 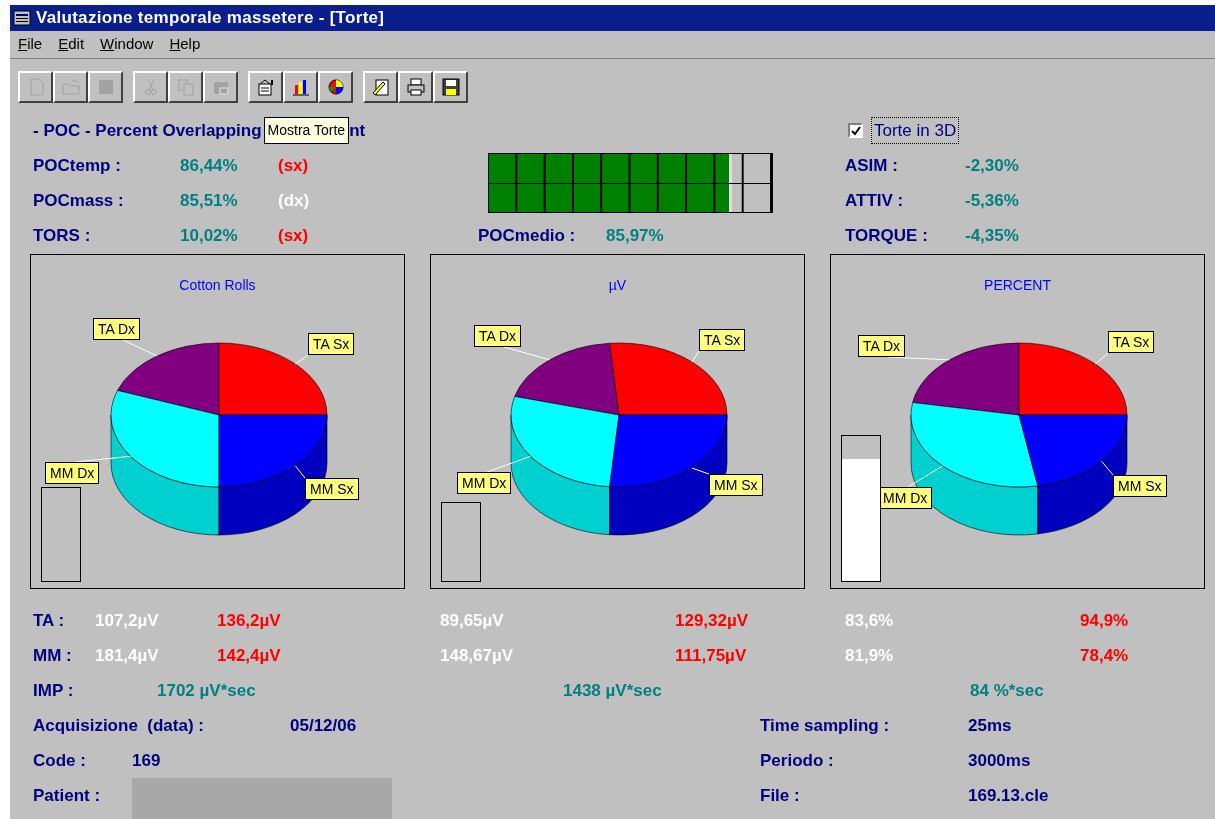 I want to click on value-text: 181,4µV, so click(x=127, y=655).